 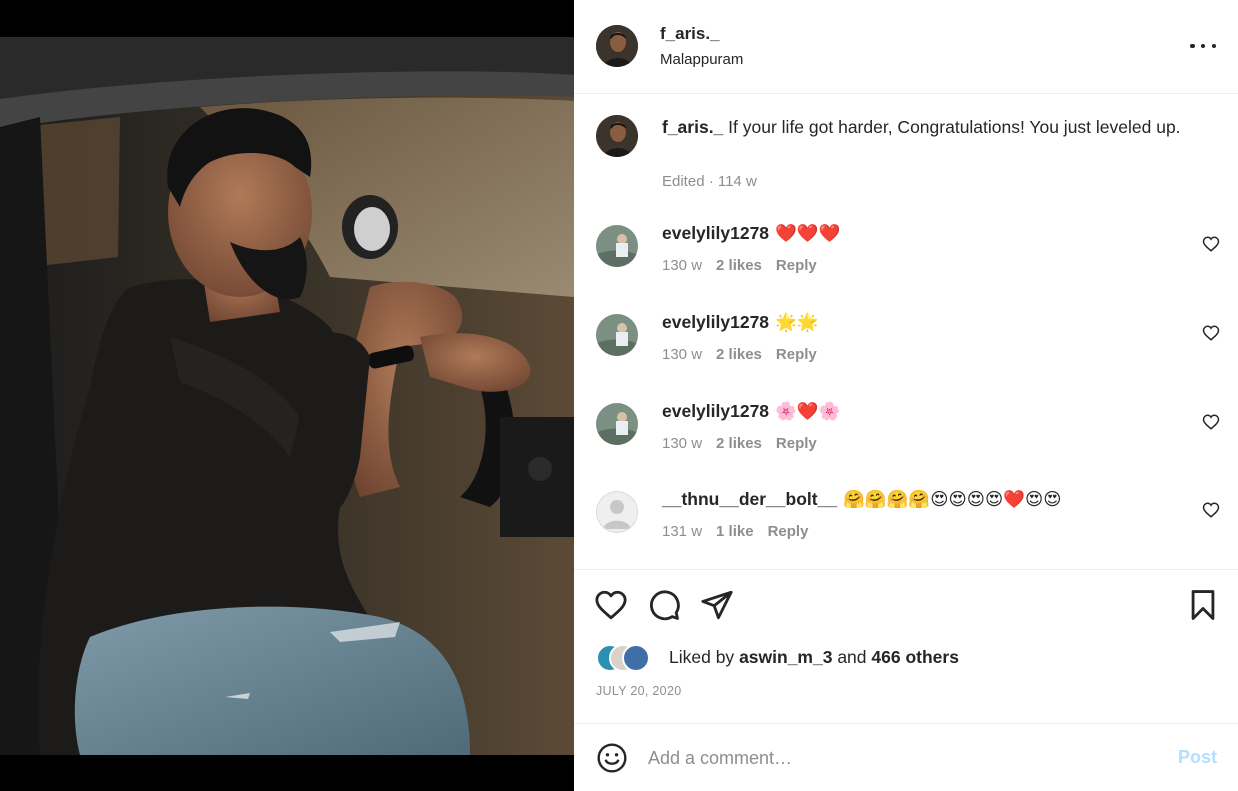 What do you see at coordinates (915, 657) in the screenshot?
I see `liked-by-others: 466 others` at bounding box center [915, 657].